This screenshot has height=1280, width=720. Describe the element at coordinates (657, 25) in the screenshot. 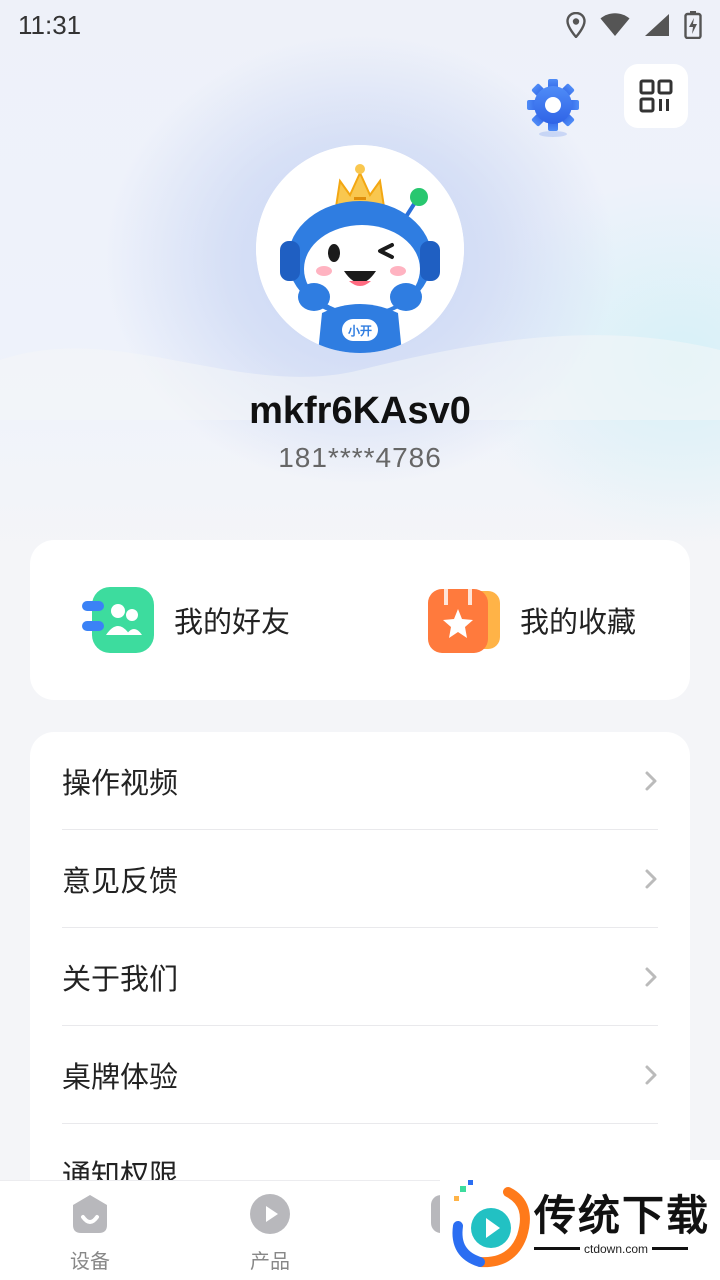

I see `cellular-signal-icon` at that location.